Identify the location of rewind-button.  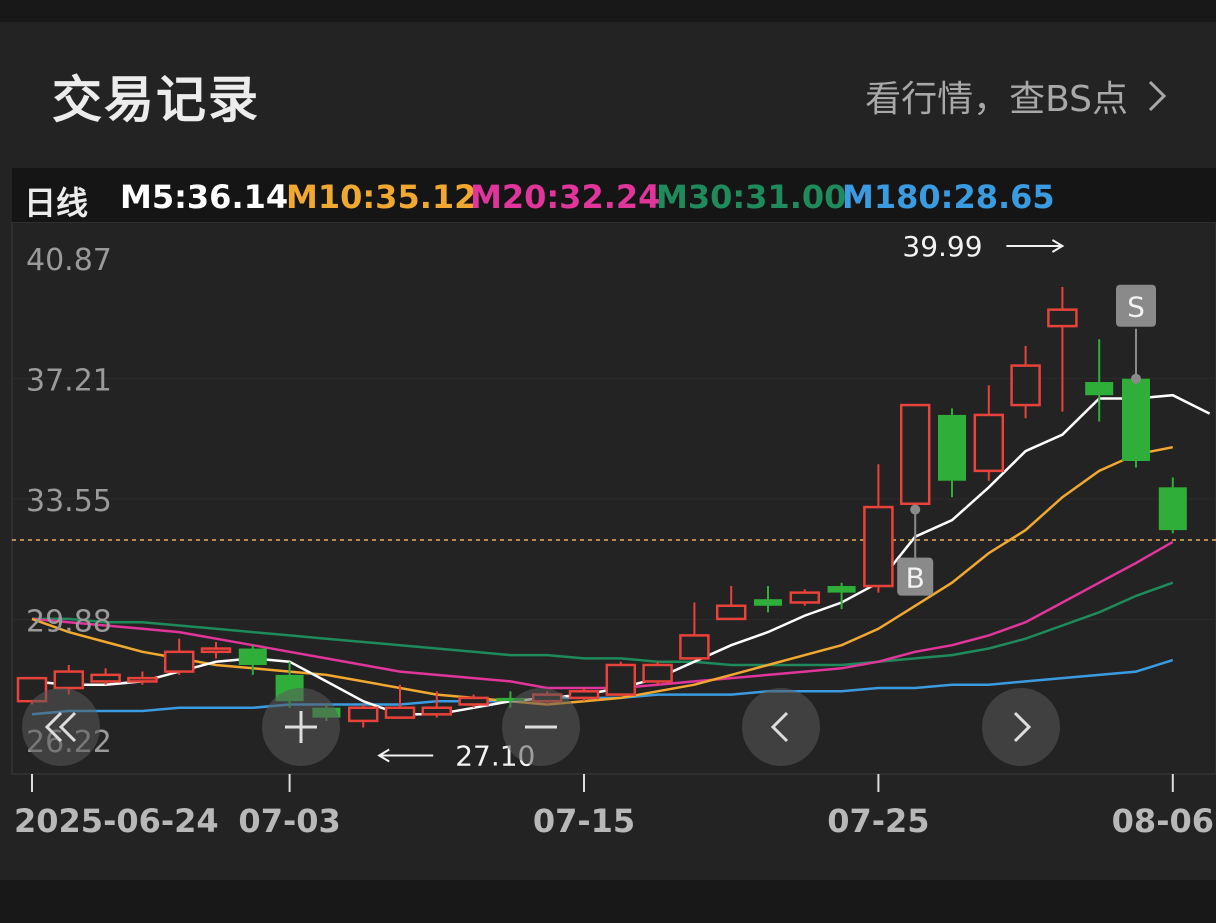
(61, 727).